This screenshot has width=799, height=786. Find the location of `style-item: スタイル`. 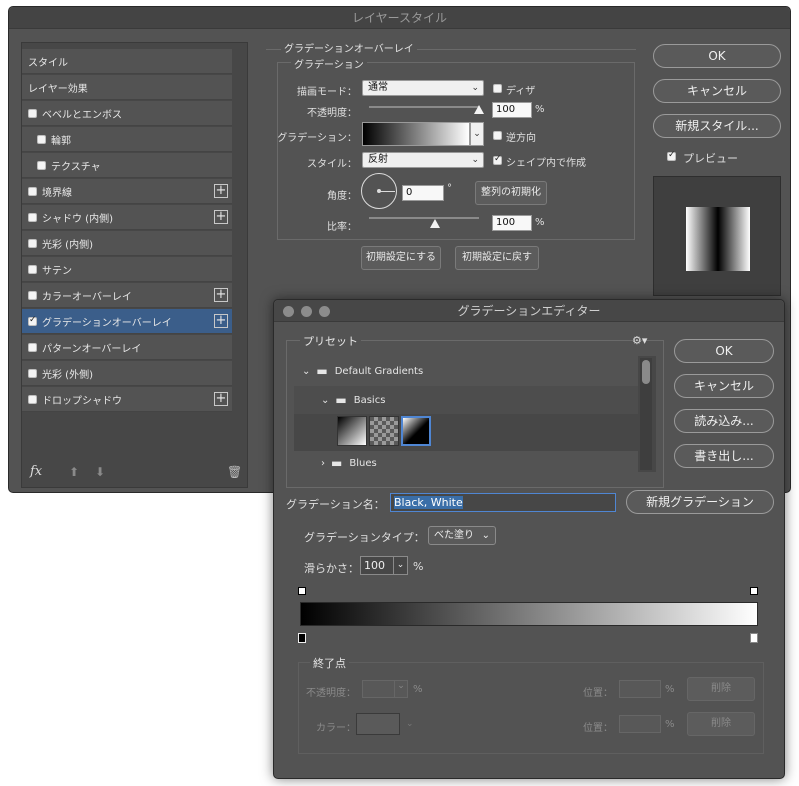

style-item: スタイル is located at coordinates (127, 61).